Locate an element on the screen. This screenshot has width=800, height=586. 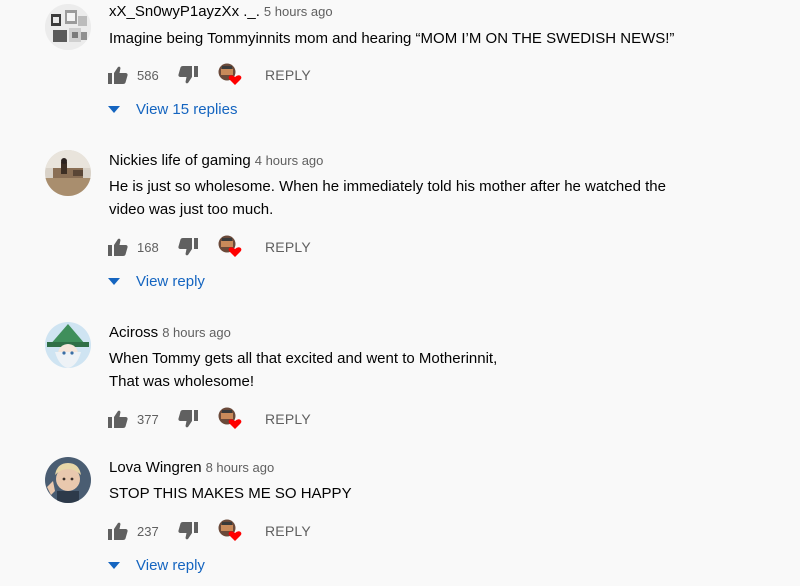
comment-author: Aciross is located at coordinates (133, 332).